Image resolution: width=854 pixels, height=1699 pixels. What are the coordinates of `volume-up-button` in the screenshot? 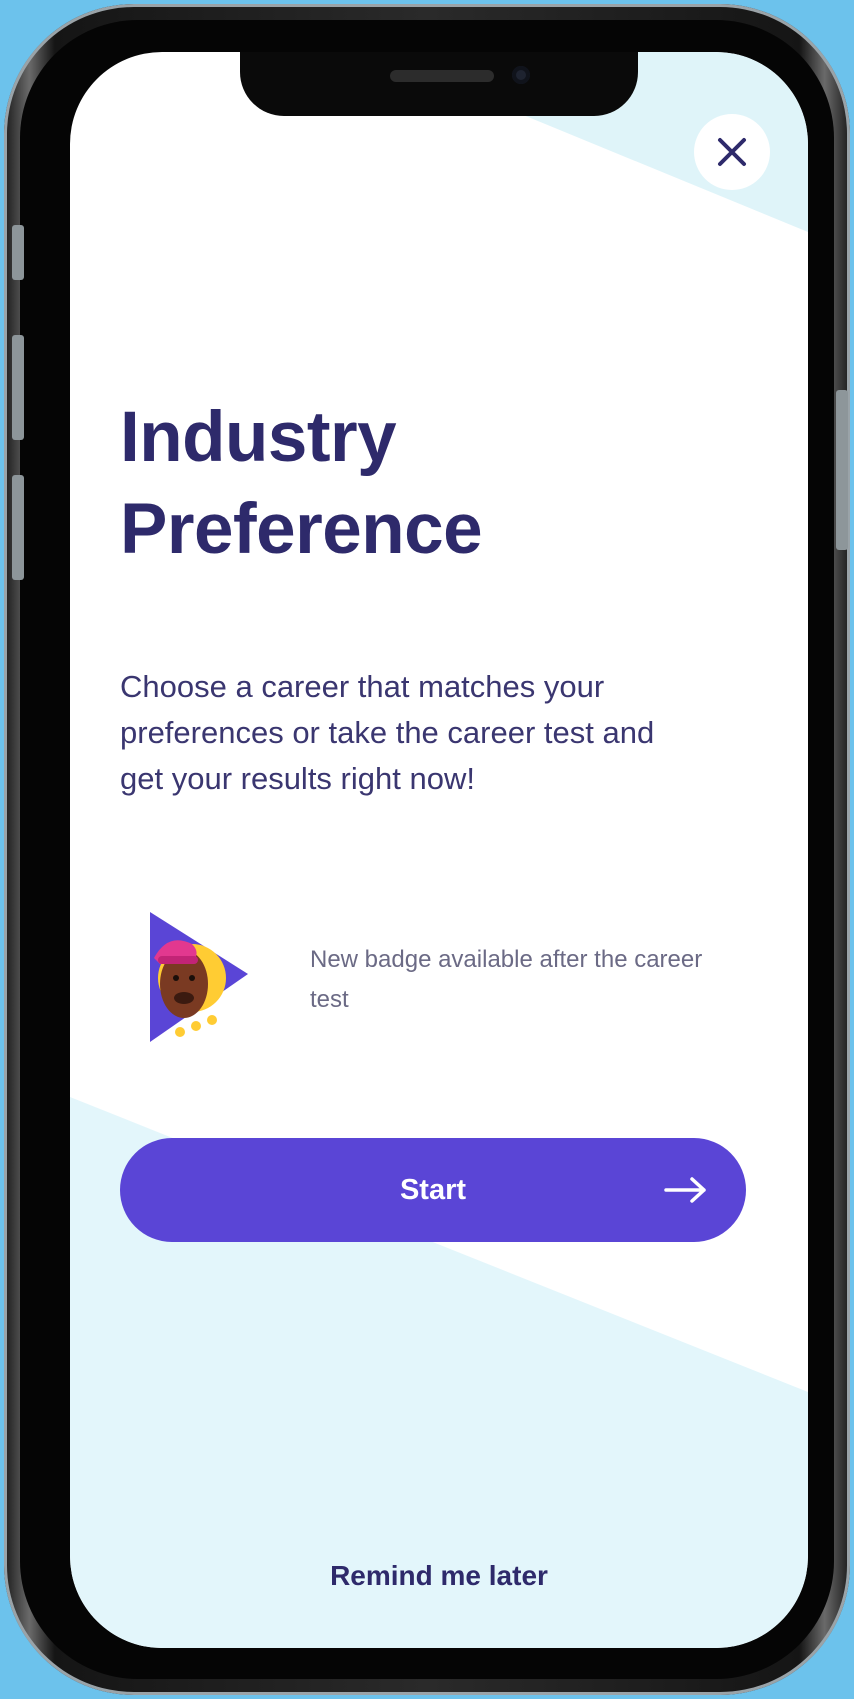 It's located at (18, 387).